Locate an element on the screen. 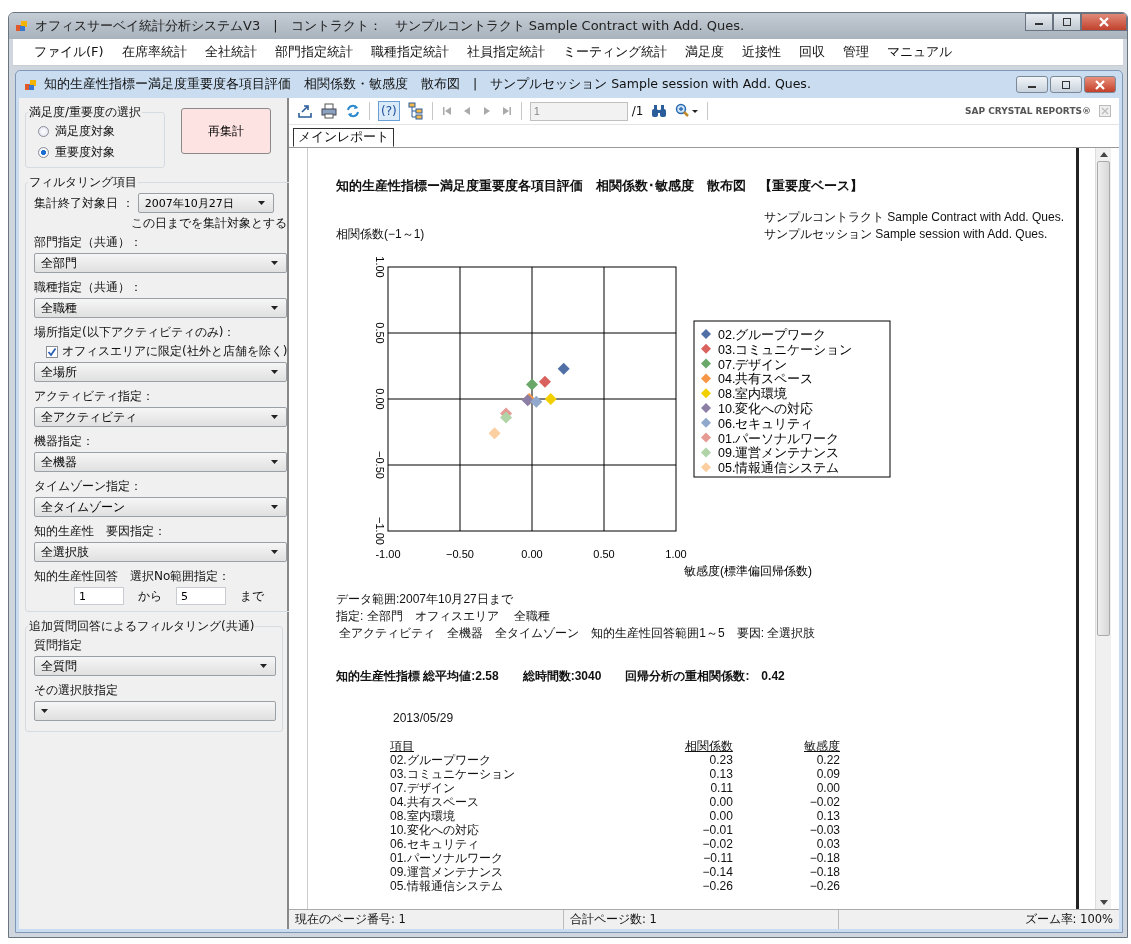  report-title: 知的生産性指標ー満足度重要度各項目評価 相関係数･敏感度 散布図 【重要度ベース】 is located at coordinates (600, 186).